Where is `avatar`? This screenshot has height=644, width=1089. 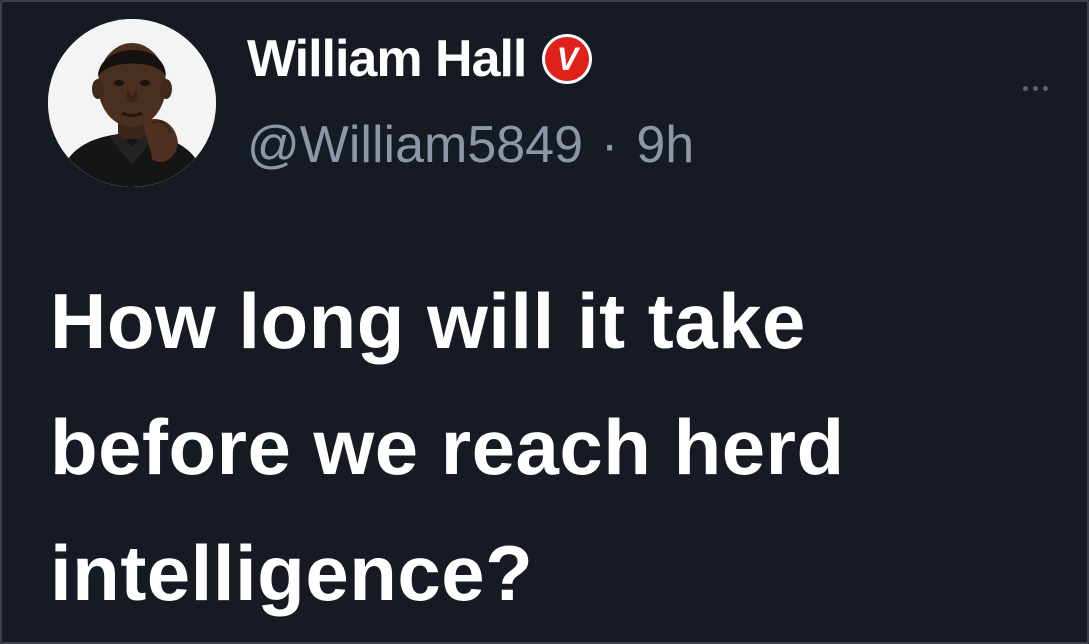
avatar is located at coordinates (132, 103).